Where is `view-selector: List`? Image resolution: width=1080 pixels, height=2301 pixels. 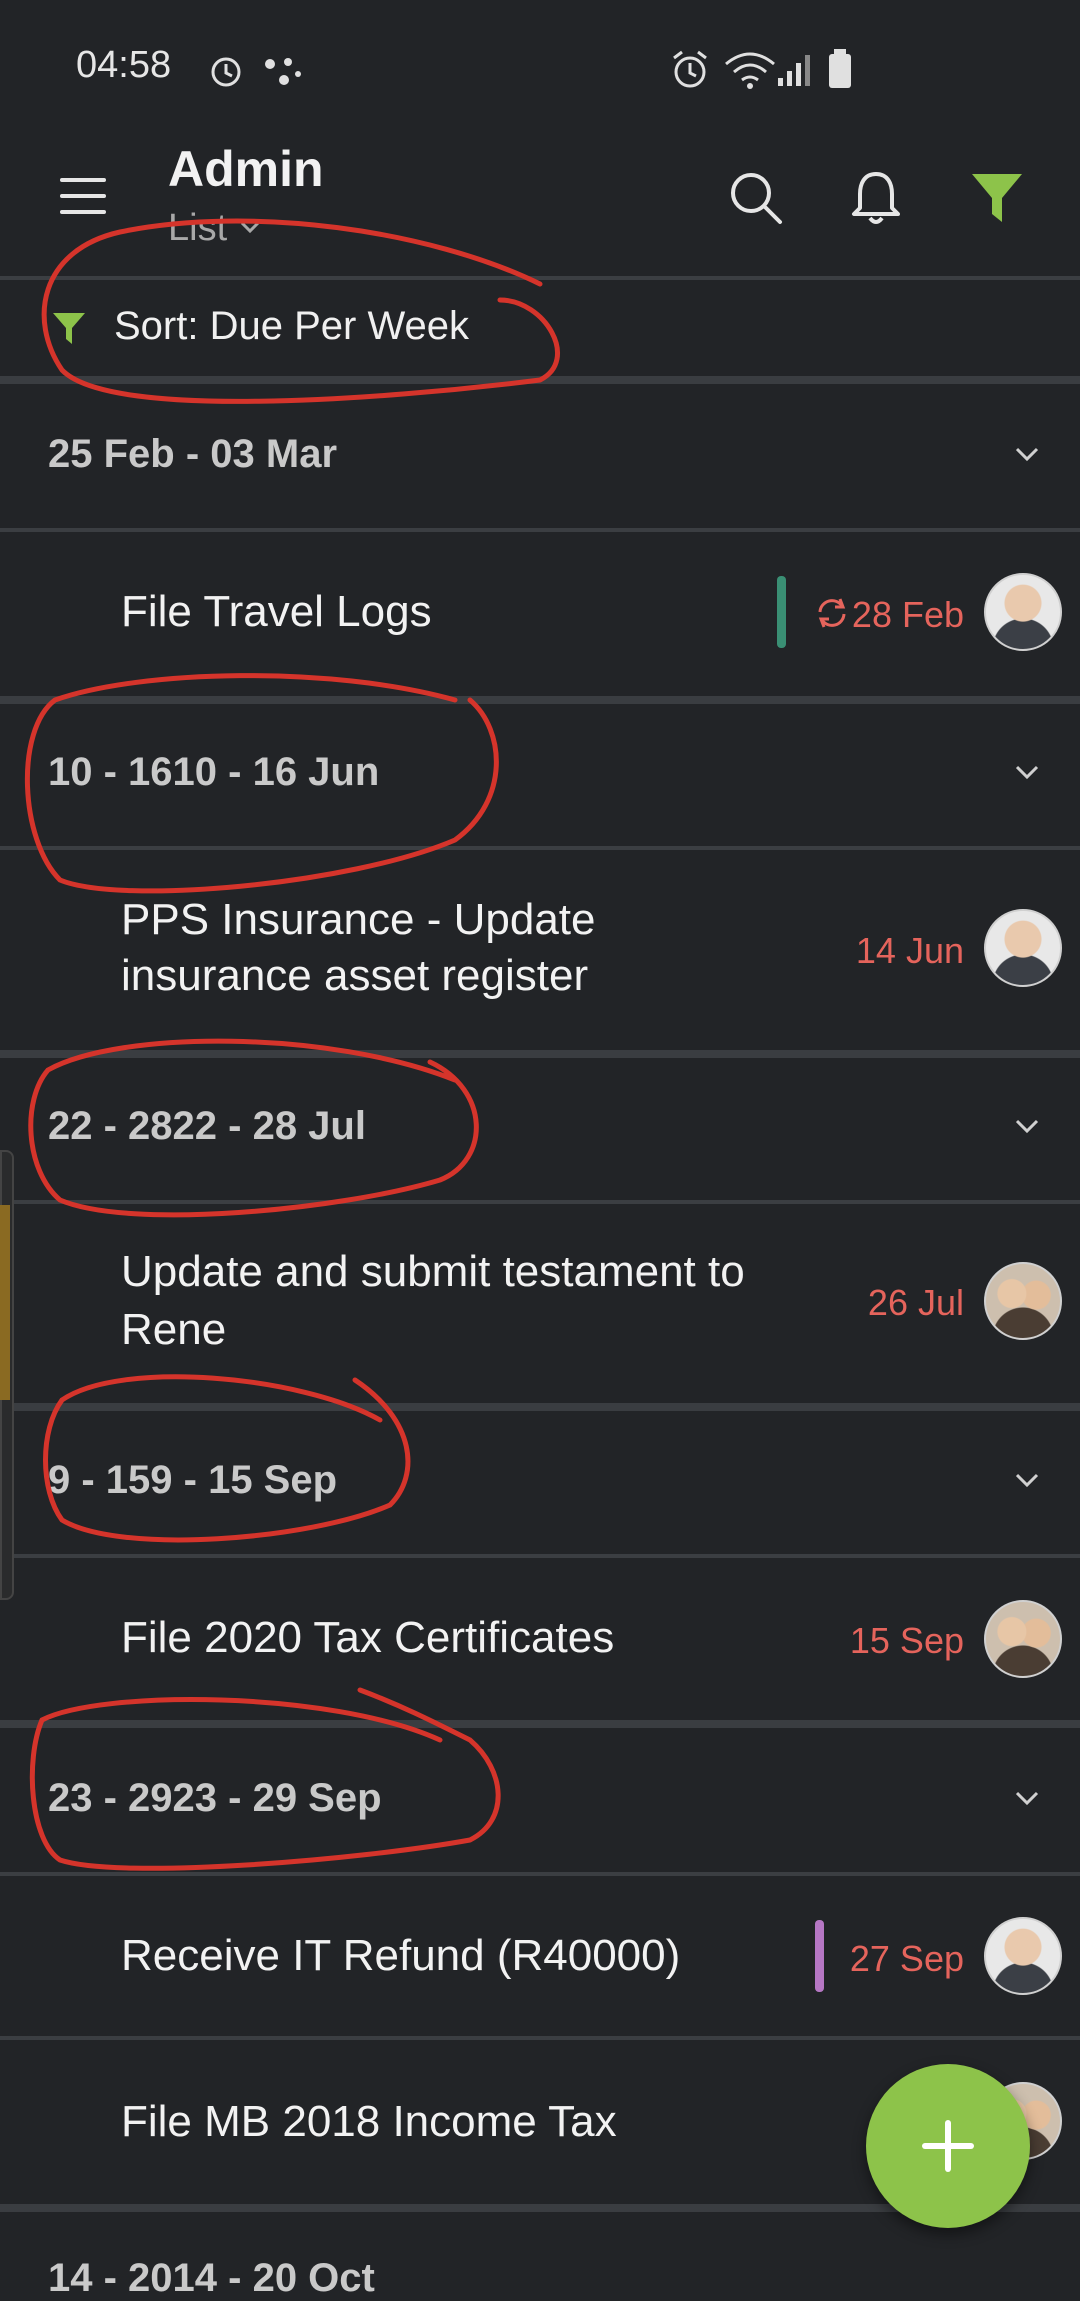 view-selector: List is located at coordinates (214, 228).